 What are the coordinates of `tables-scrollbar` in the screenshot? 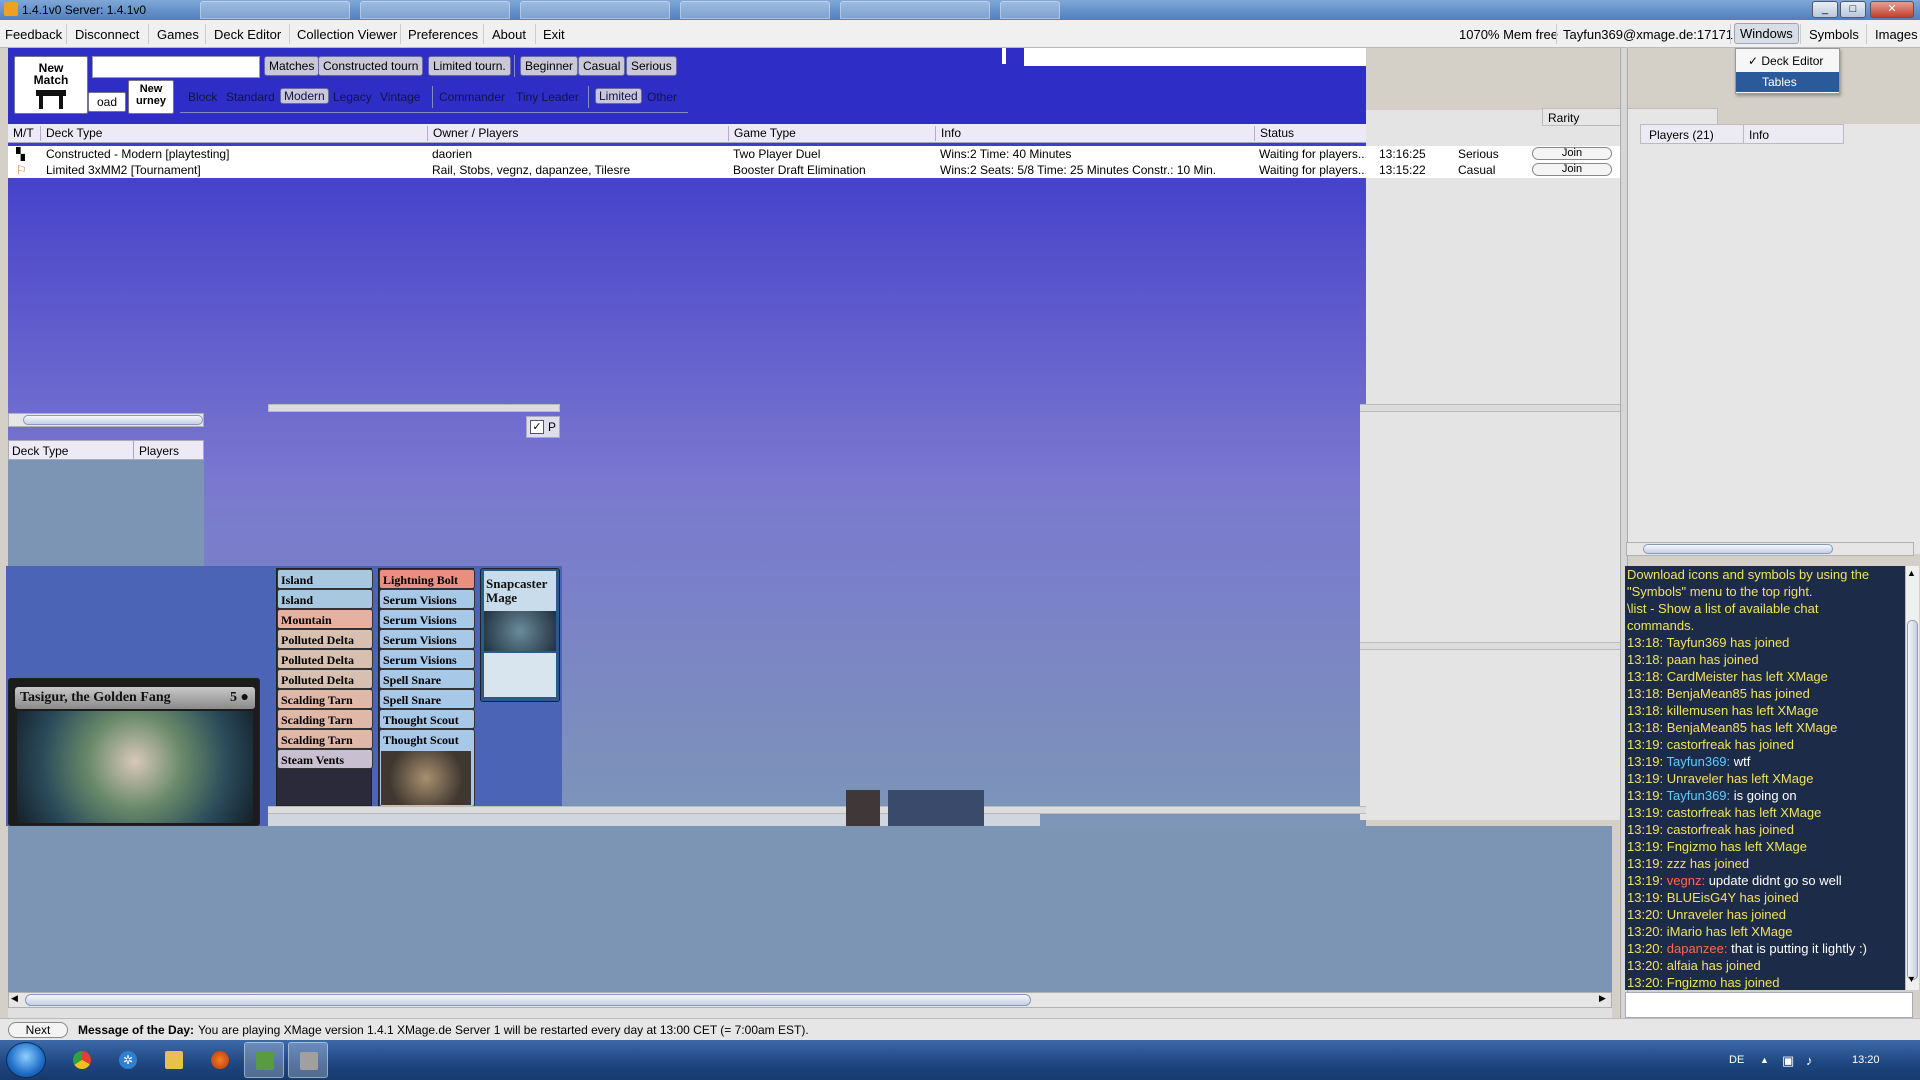 It's located at (106, 420).